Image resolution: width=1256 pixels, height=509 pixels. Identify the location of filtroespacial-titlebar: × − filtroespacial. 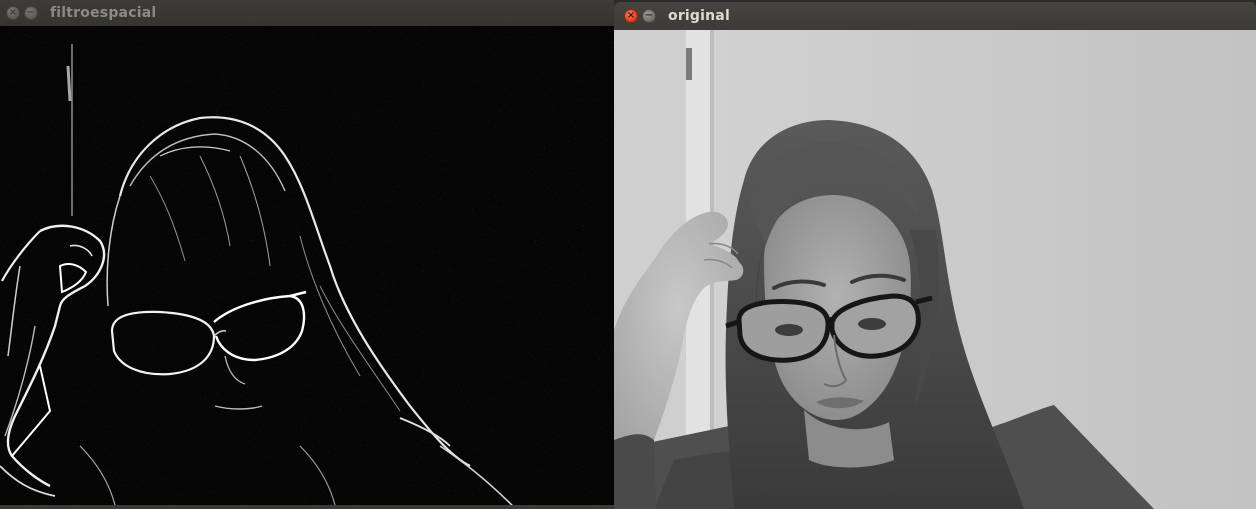
(307, 13).